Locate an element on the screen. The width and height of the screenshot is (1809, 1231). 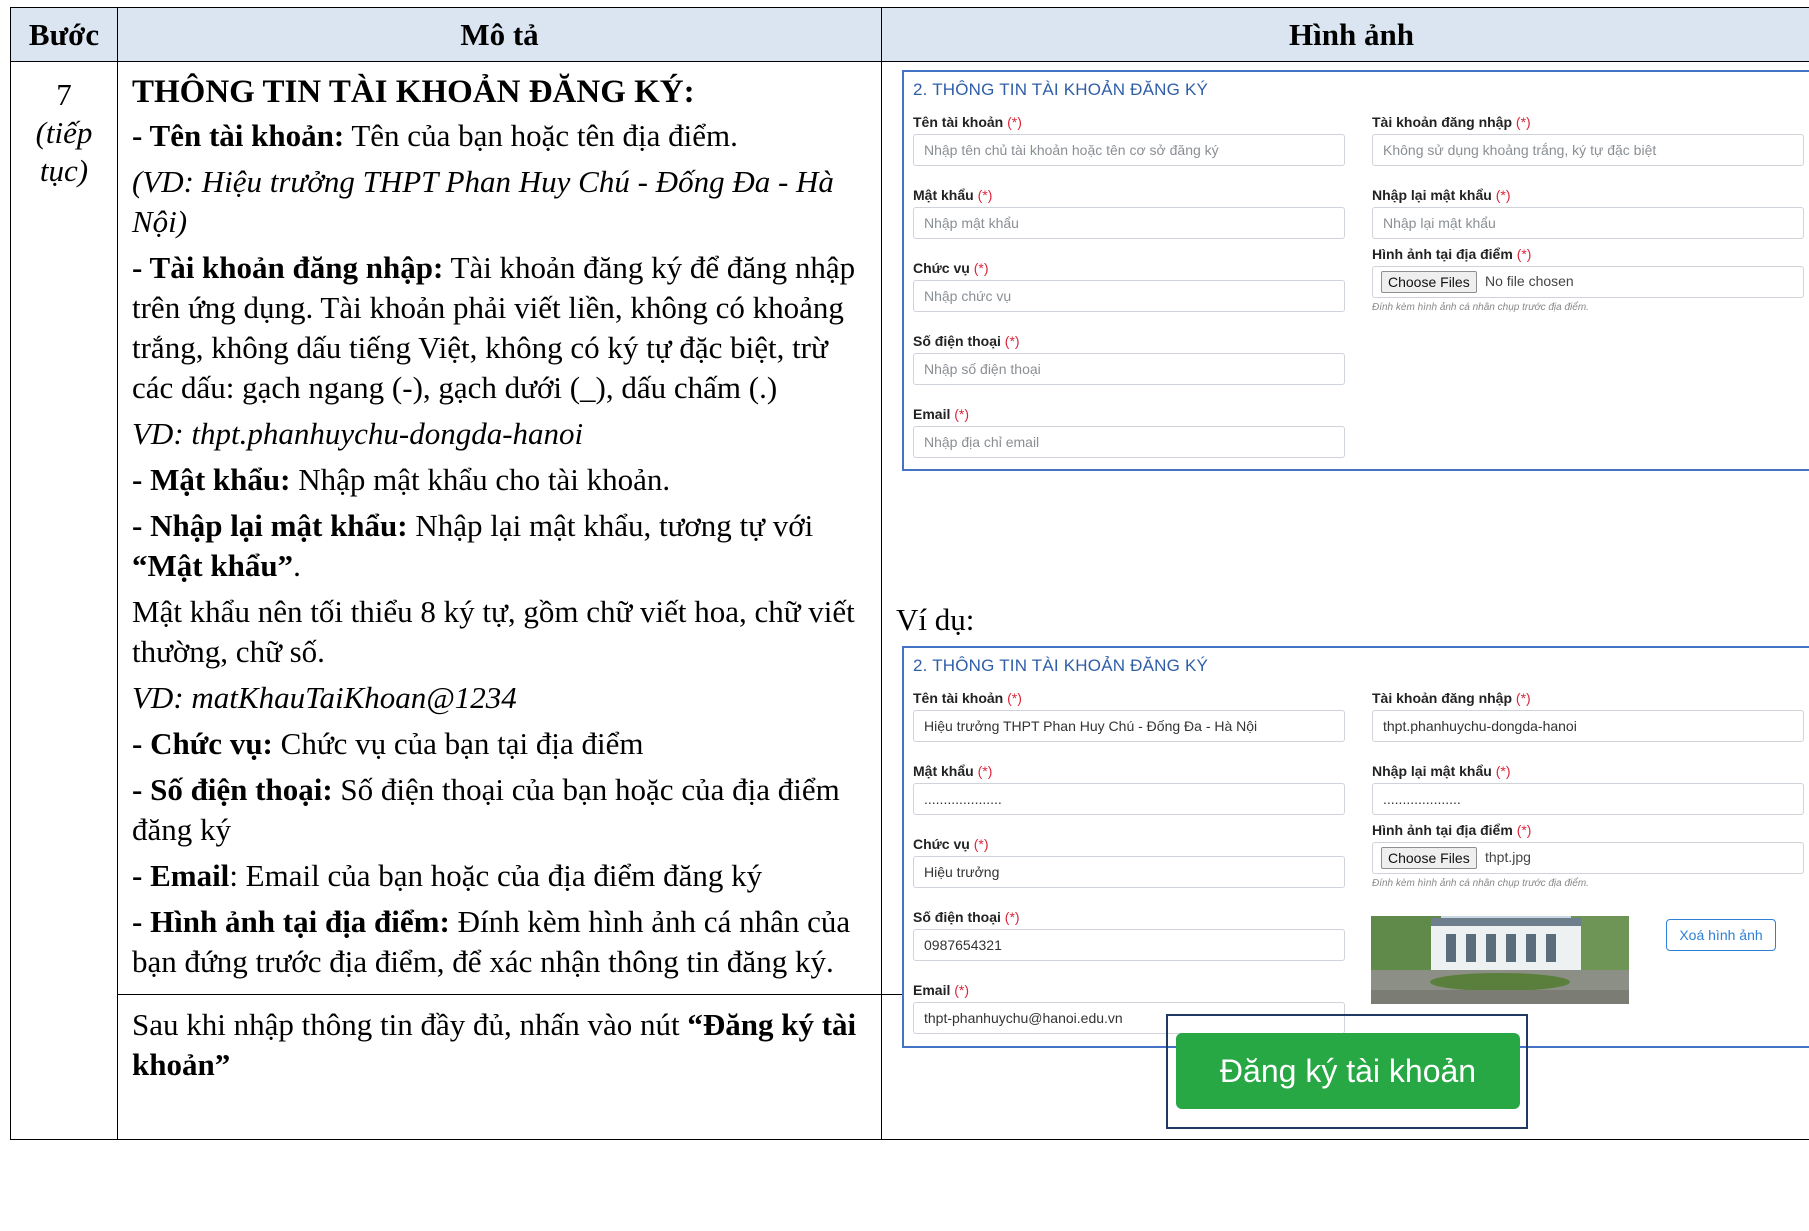
header-image: Hình ảnh is located at coordinates (1345, 34).